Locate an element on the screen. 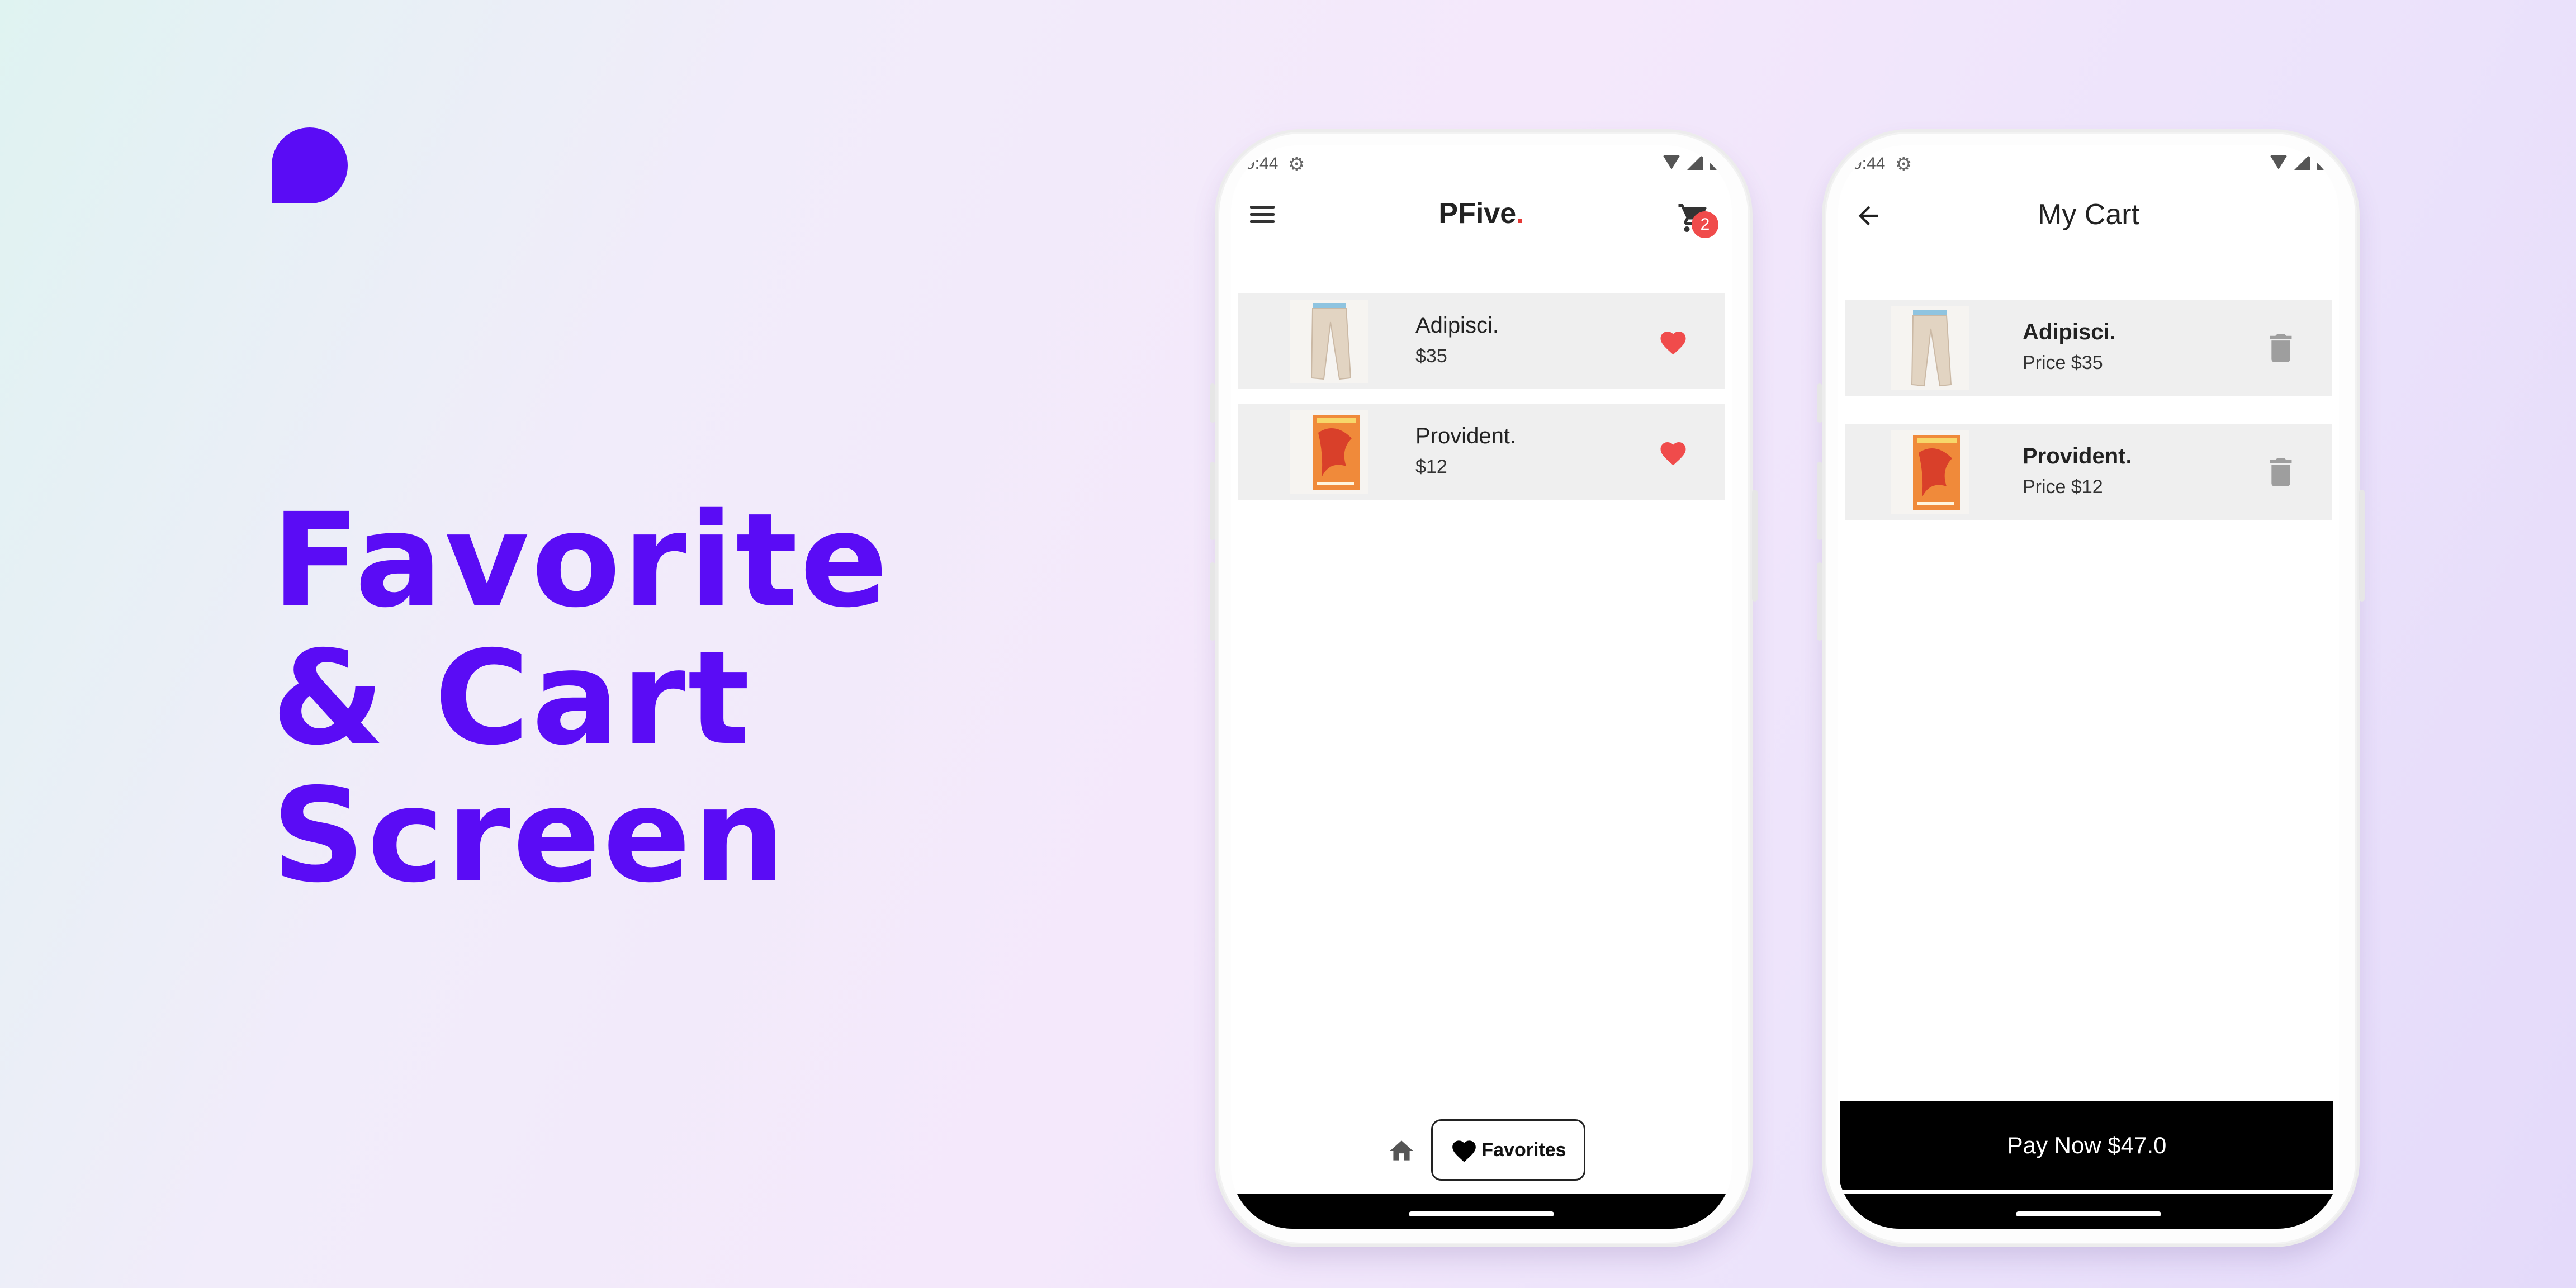 The width and height of the screenshot is (2576, 1288). cart-button: 2 is located at coordinates (1698, 218).